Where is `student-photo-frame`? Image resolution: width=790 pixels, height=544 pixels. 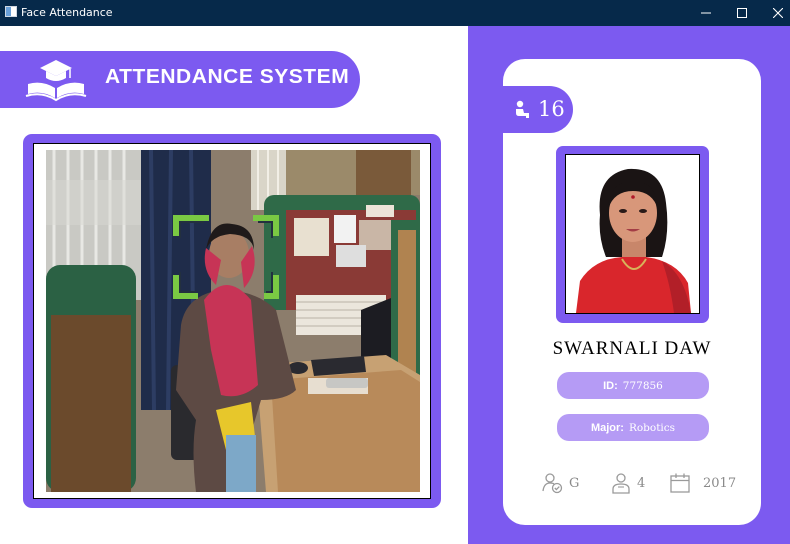 student-photo-frame is located at coordinates (632, 234).